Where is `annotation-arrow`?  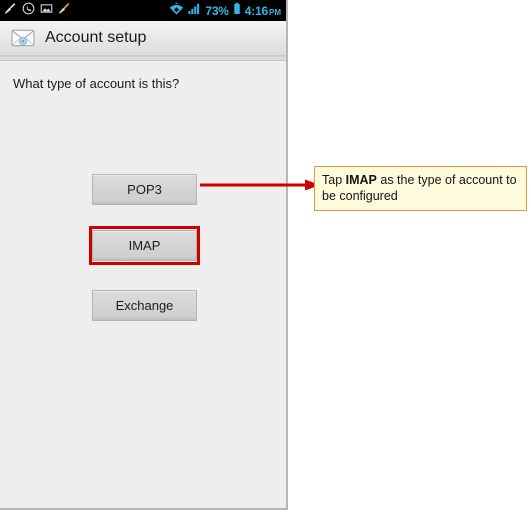
annotation-arrow is located at coordinates (260, 185).